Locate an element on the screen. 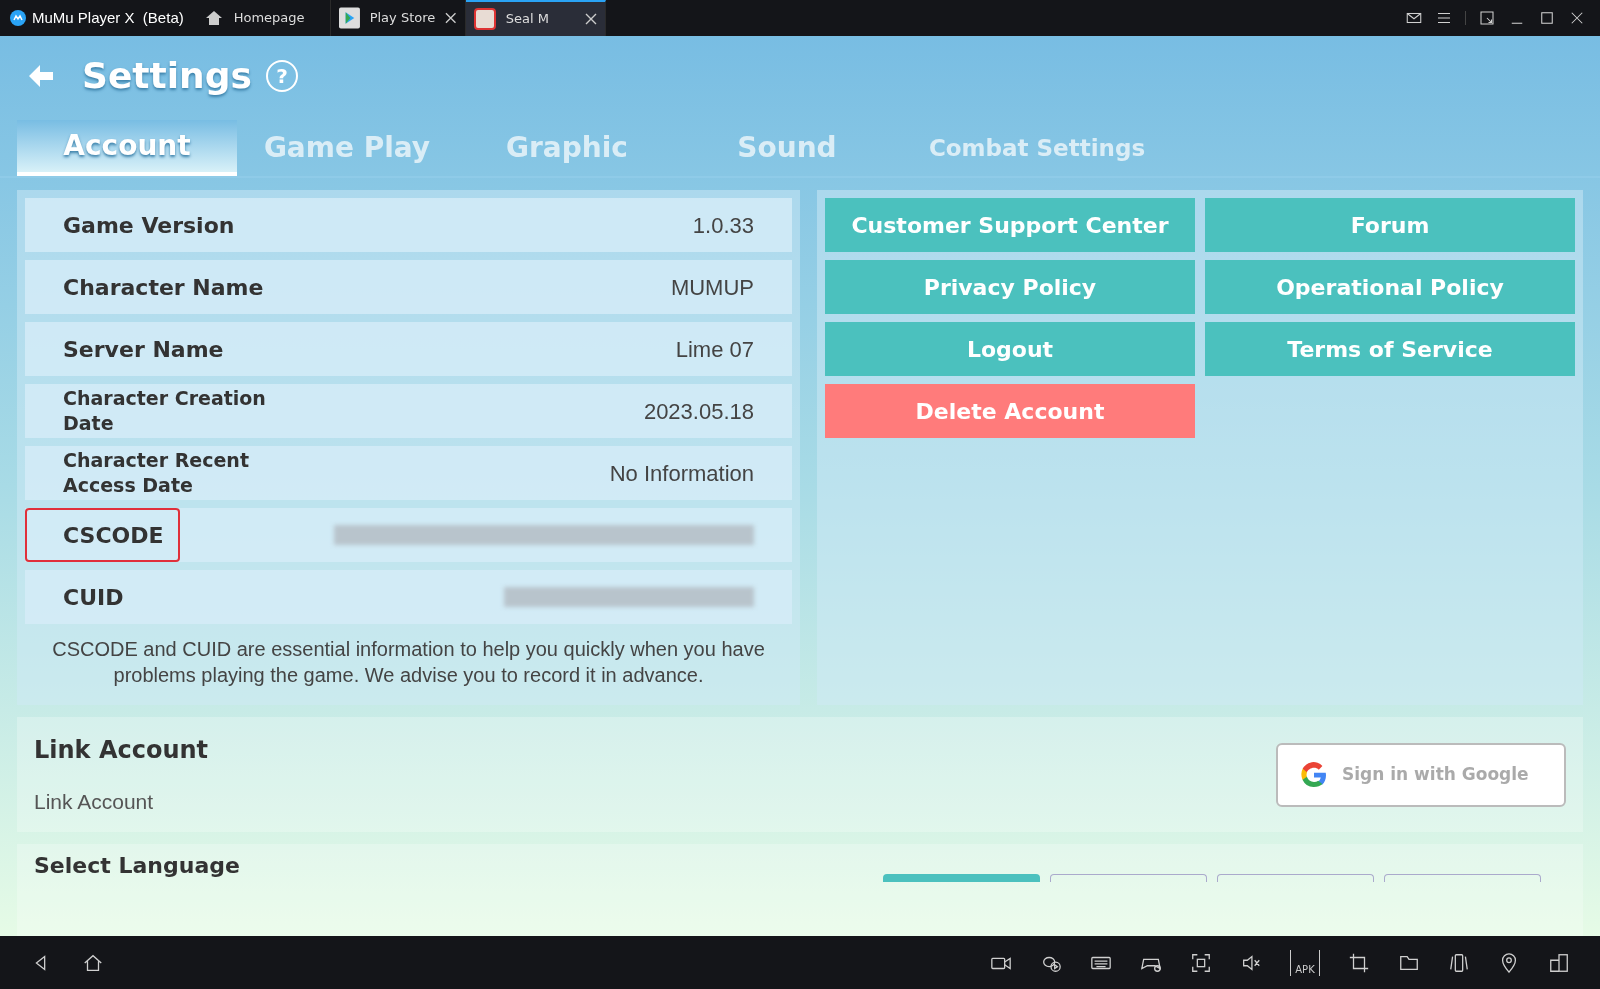 The image size is (1600, 989). info-value: Lime 07 is located at coordinates (714, 349).